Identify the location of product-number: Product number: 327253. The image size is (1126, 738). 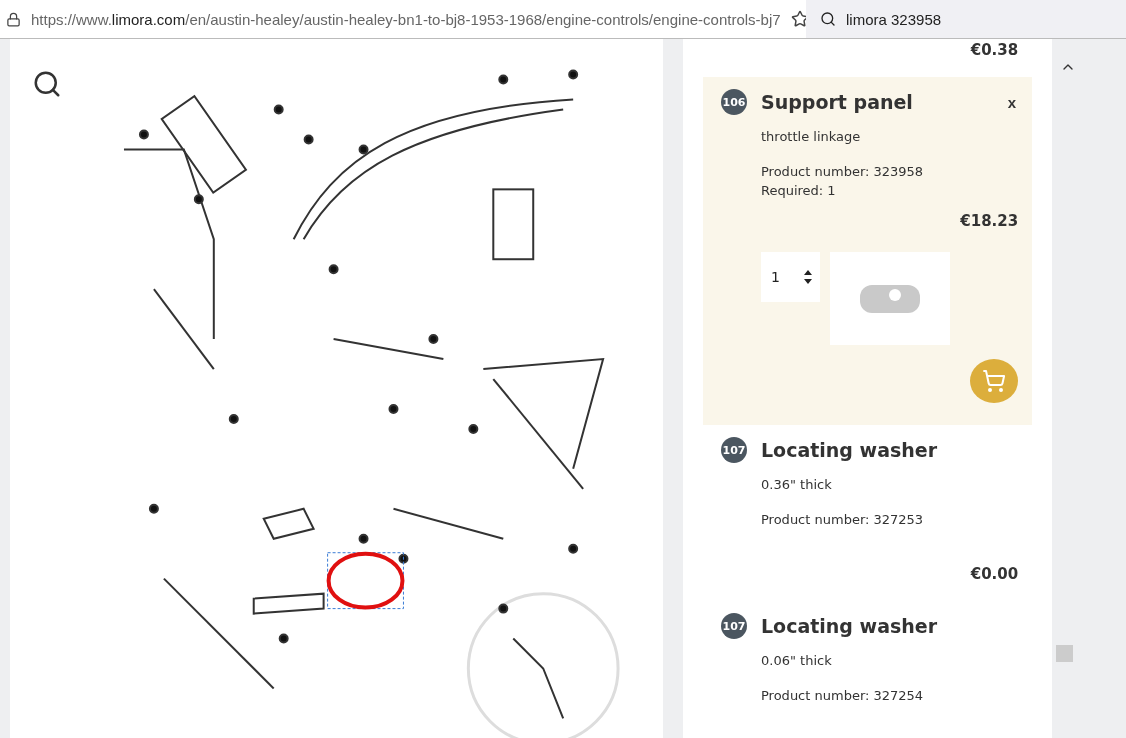
(843, 519).